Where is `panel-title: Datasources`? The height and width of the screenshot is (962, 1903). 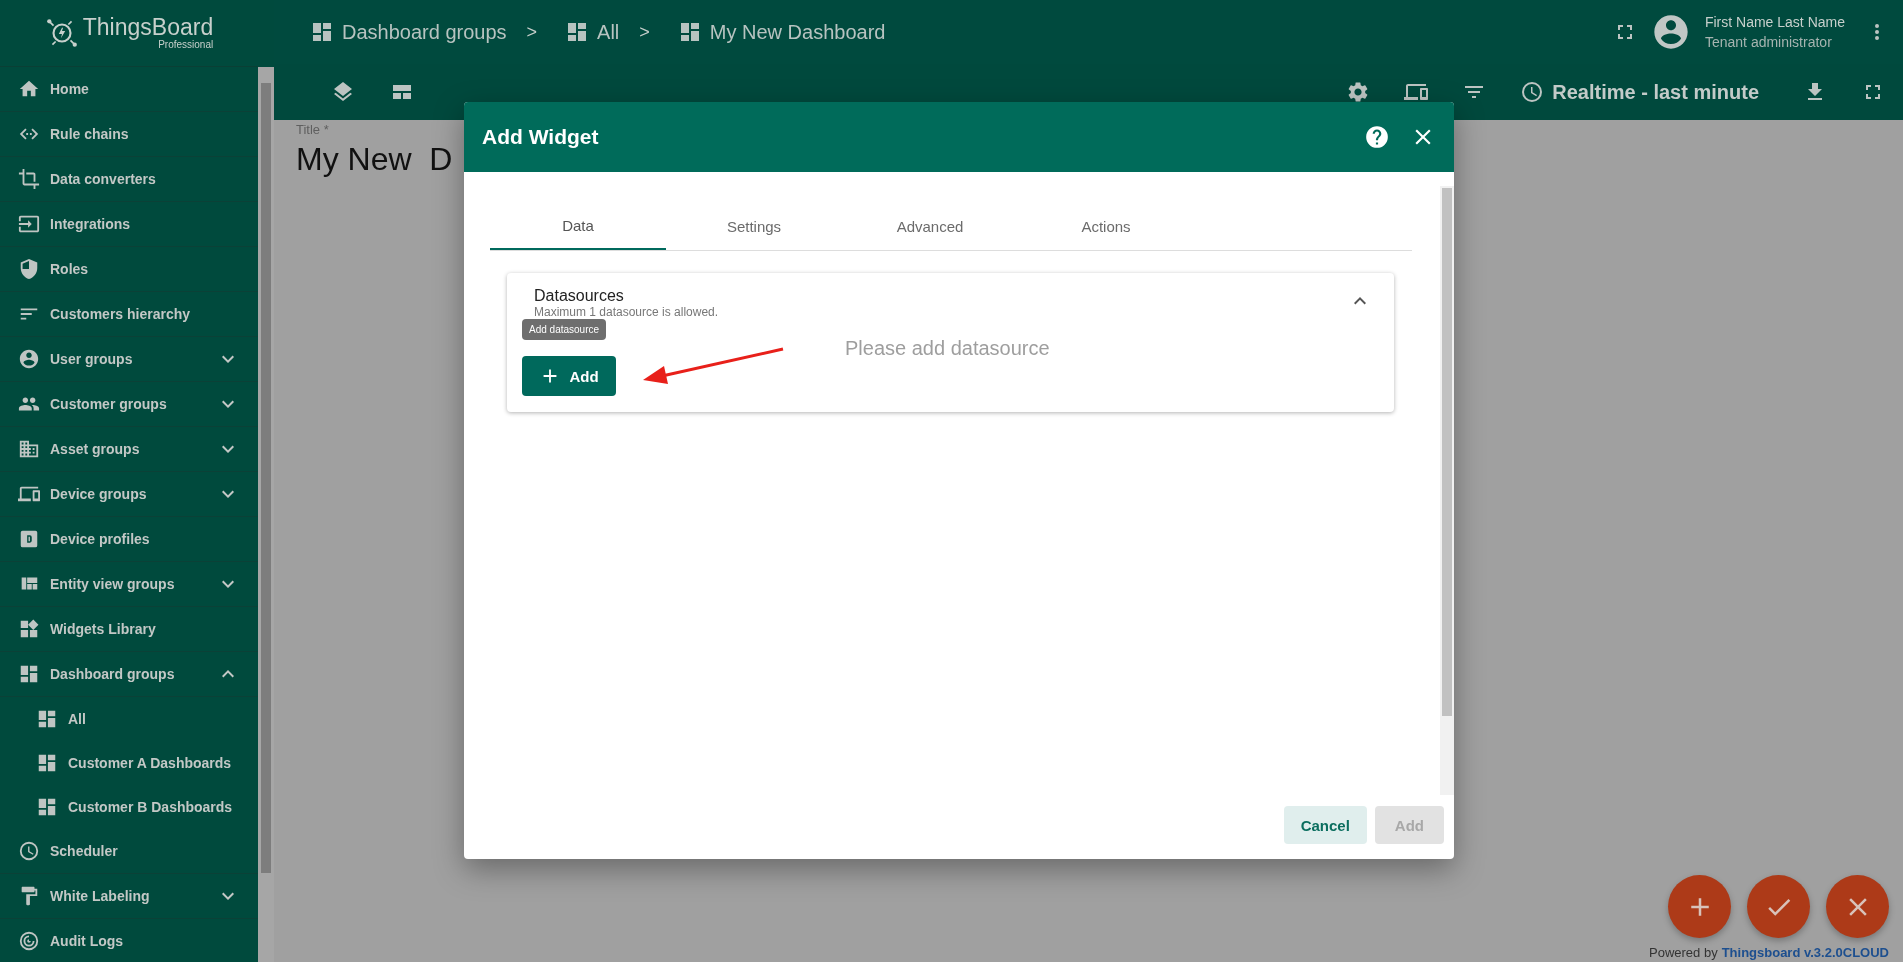
panel-title: Datasources is located at coordinates (579, 296).